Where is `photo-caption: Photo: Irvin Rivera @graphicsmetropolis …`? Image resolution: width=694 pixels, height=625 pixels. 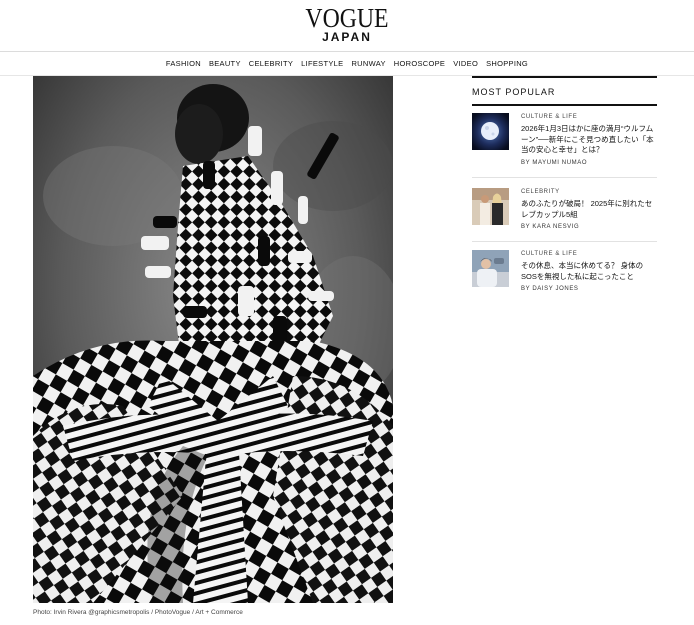
photo-caption: Photo: Irvin Rivera @graphicsmetropolis … is located at coordinates (138, 612).